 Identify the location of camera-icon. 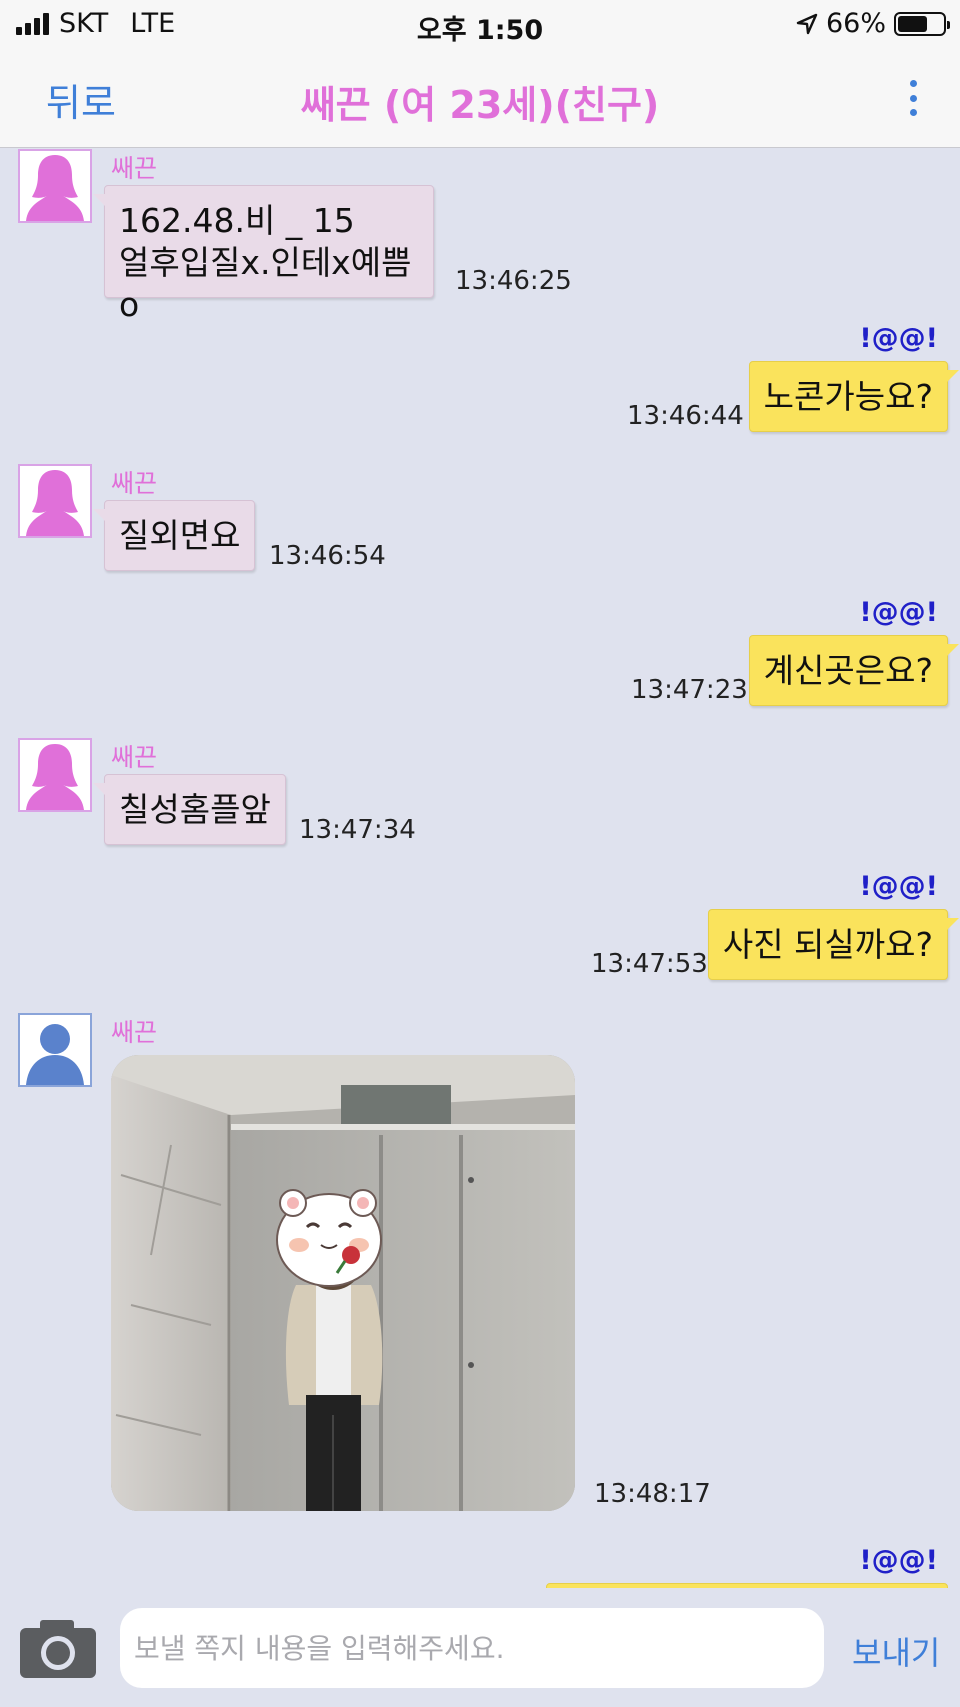
(58, 1649).